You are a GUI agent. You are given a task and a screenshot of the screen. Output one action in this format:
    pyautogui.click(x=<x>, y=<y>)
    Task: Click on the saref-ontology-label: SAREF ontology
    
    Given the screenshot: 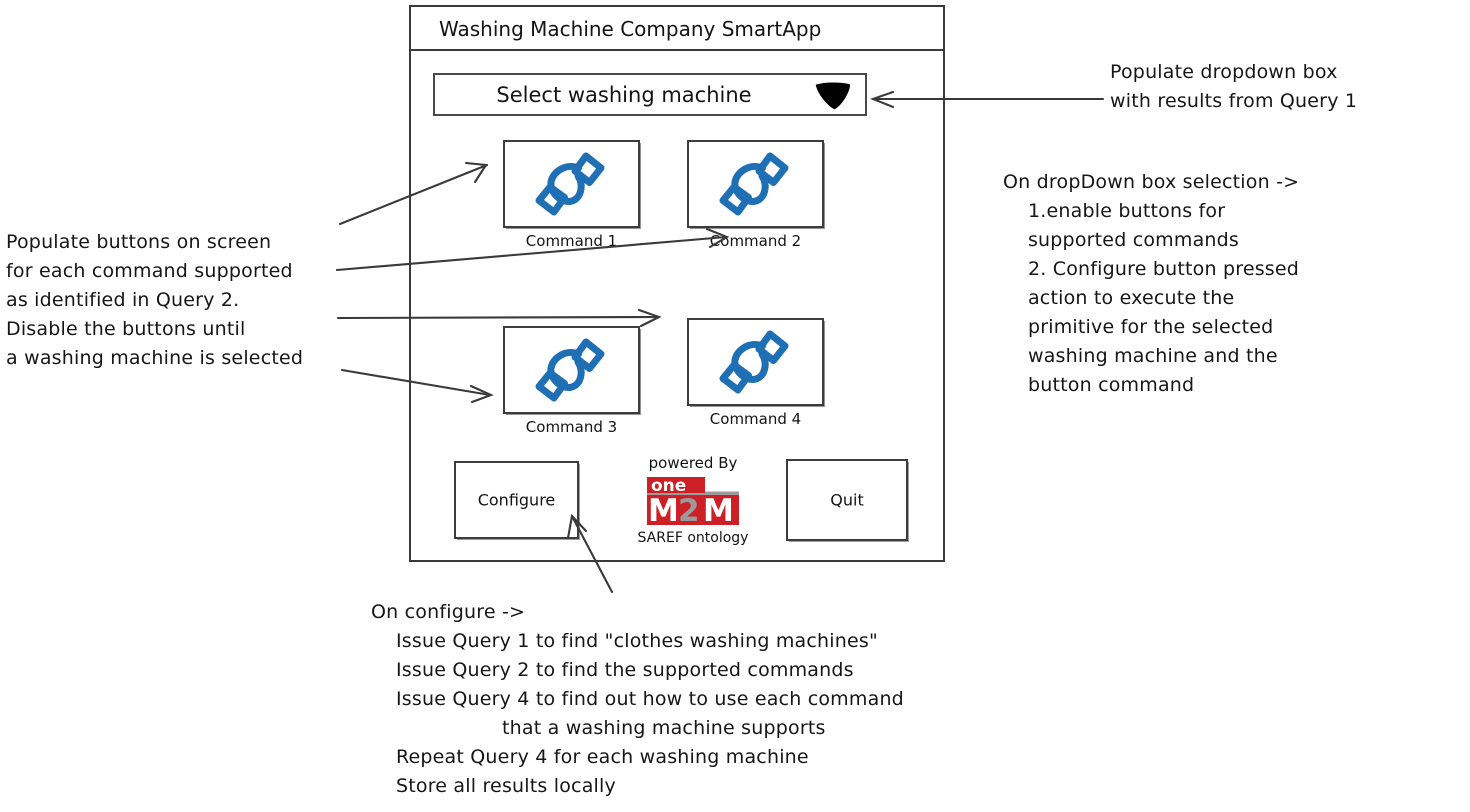 What is the action you would take?
    pyautogui.click(x=693, y=538)
    